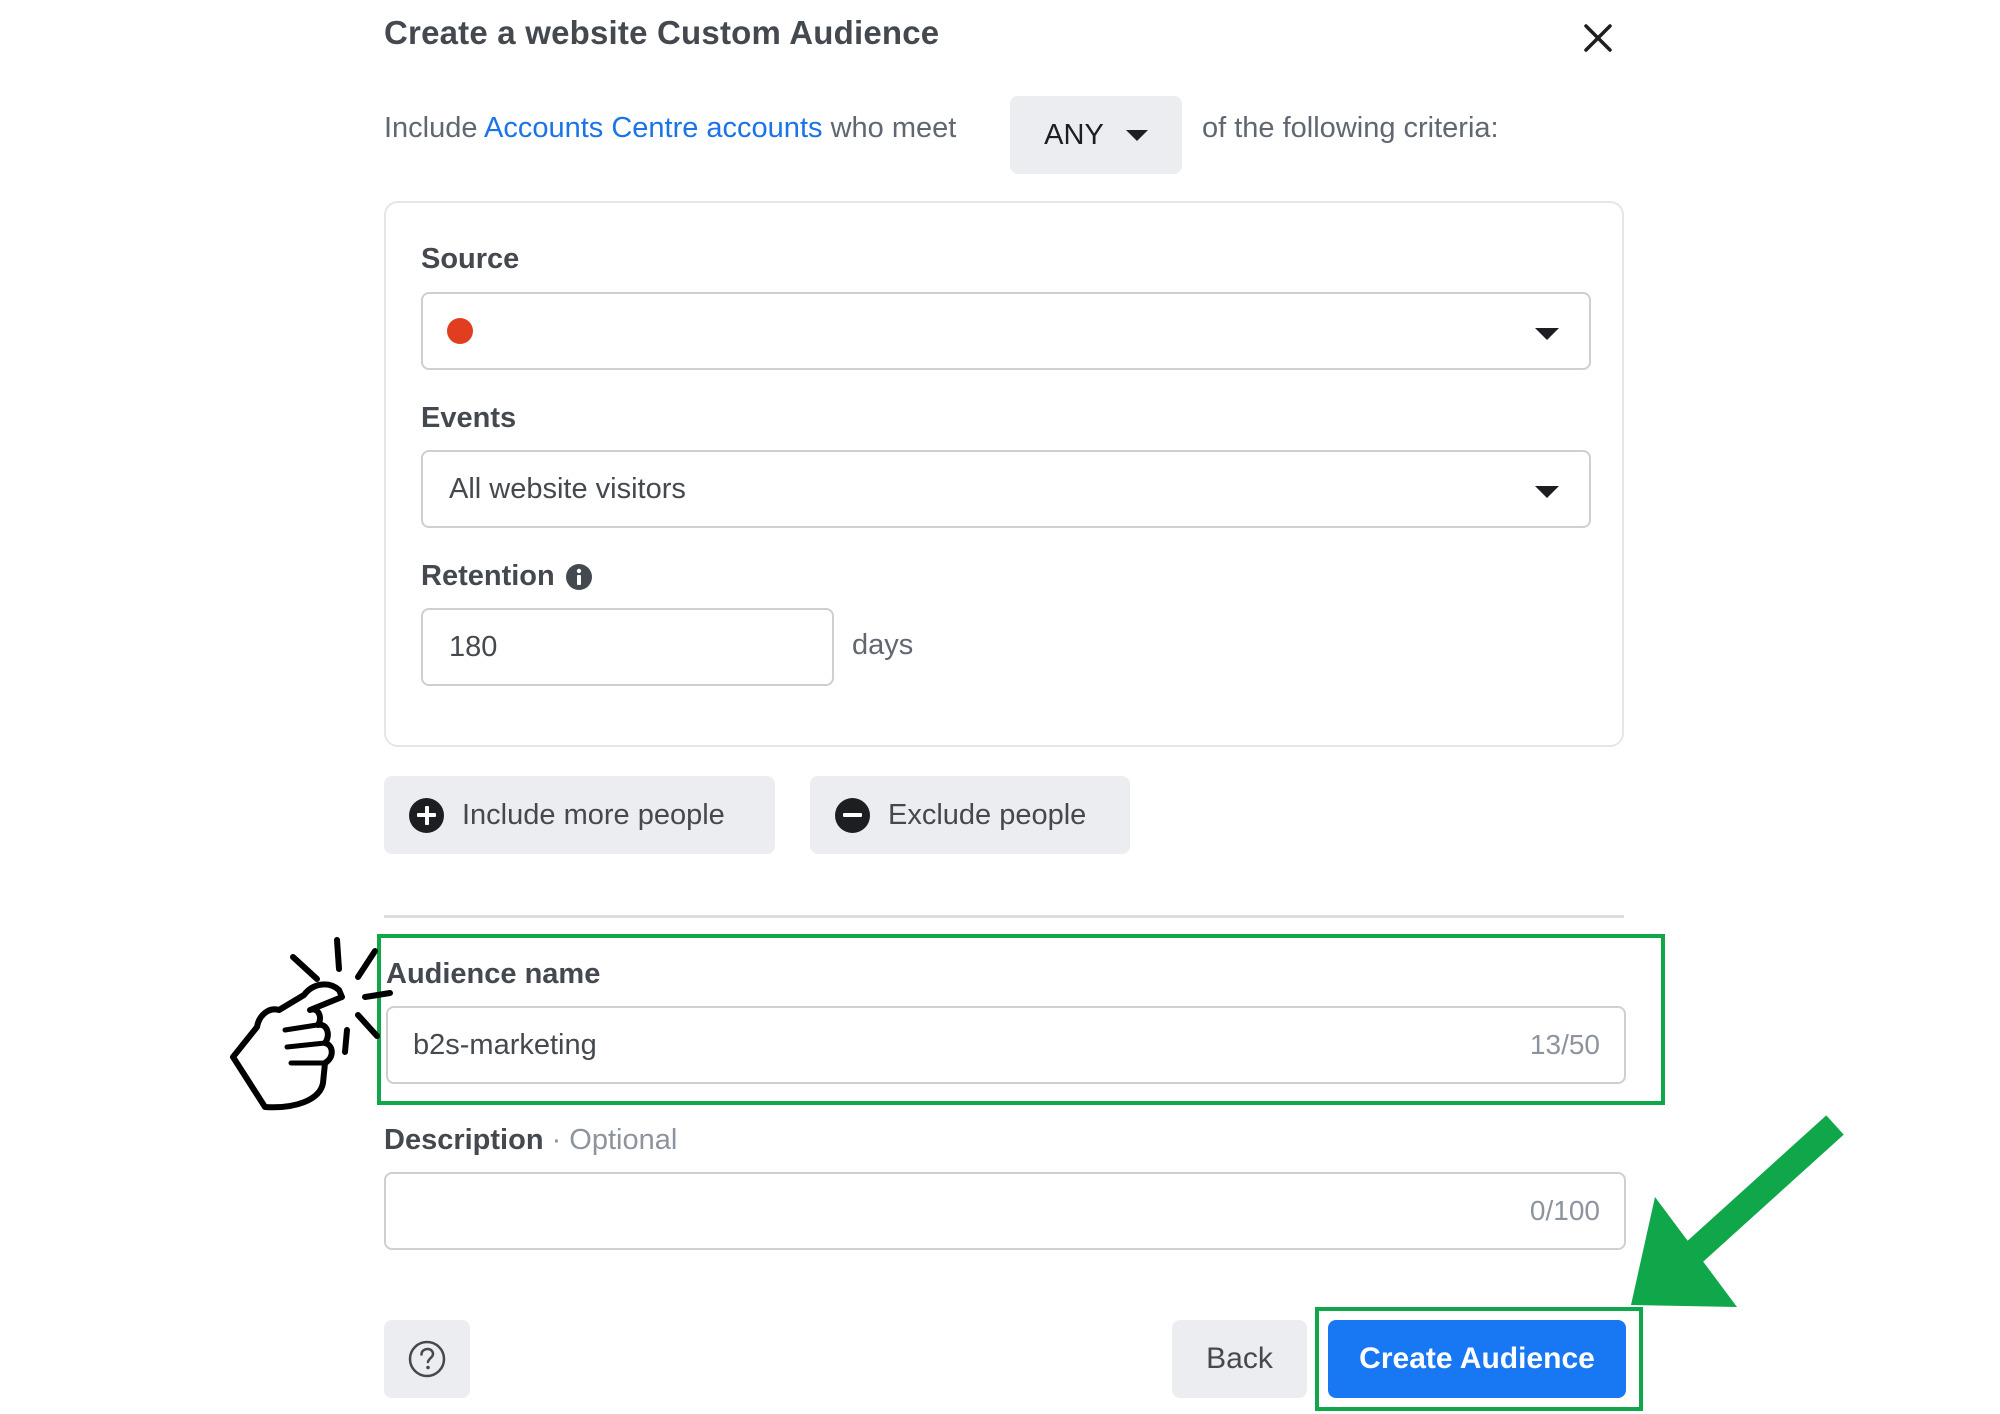  I want to click on description-input: 0/100, so click(1005, 1211).